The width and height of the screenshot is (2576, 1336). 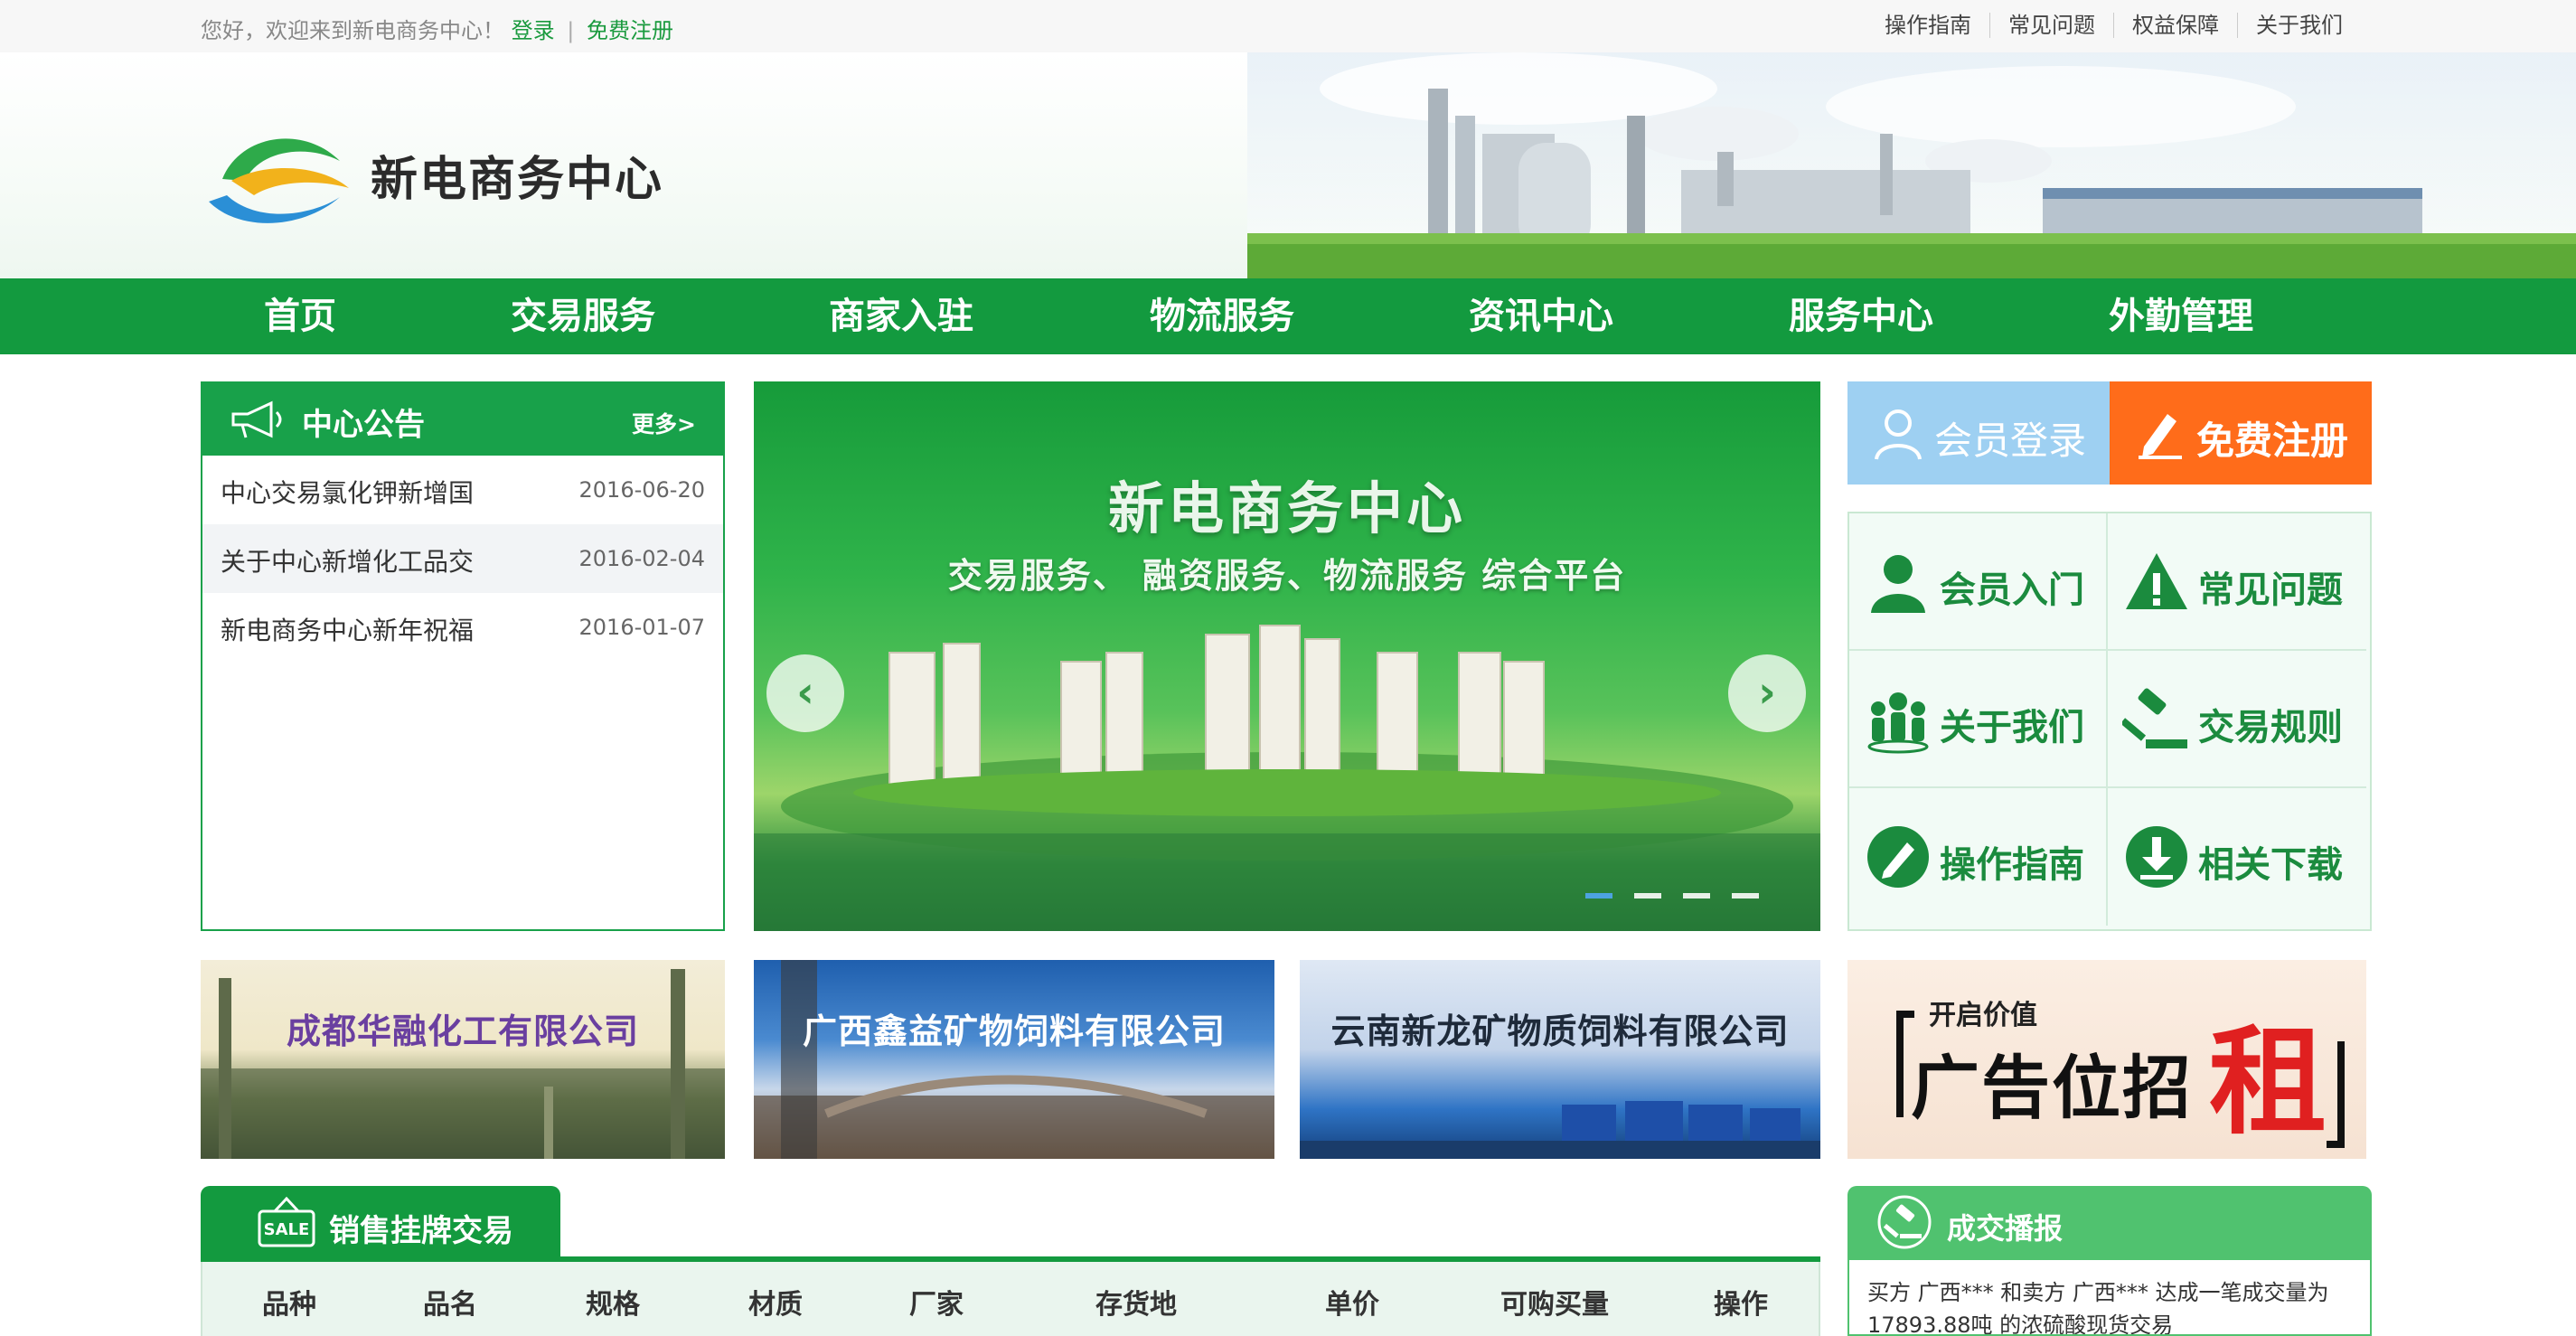 What do you see at coordinates (2154, 718) in the screenshot?
I see `gavel-icon` at bounding box center [2154, 718].